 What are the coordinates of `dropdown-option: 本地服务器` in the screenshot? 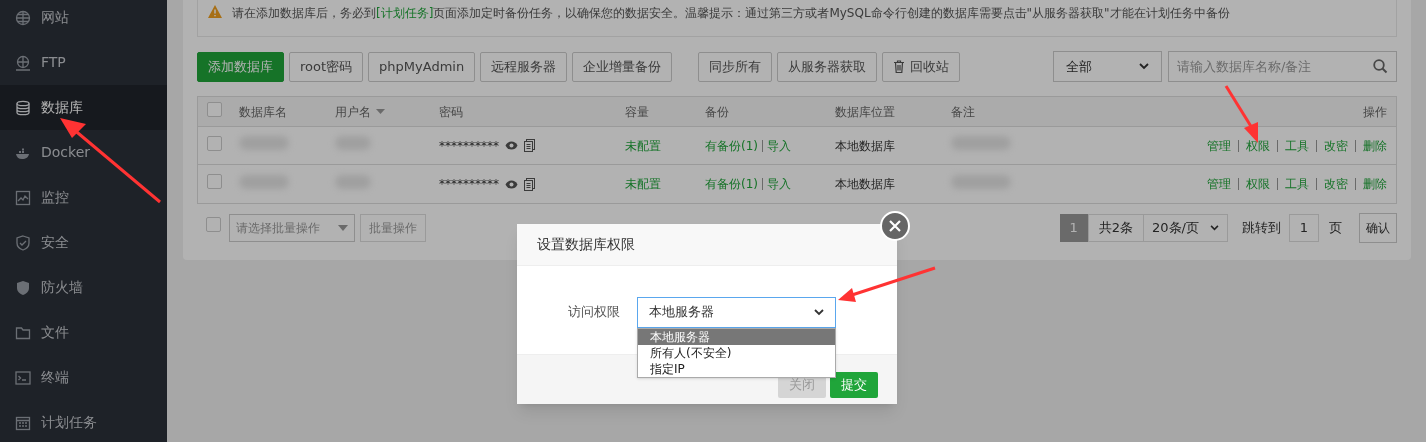 It's located at (736, 337).